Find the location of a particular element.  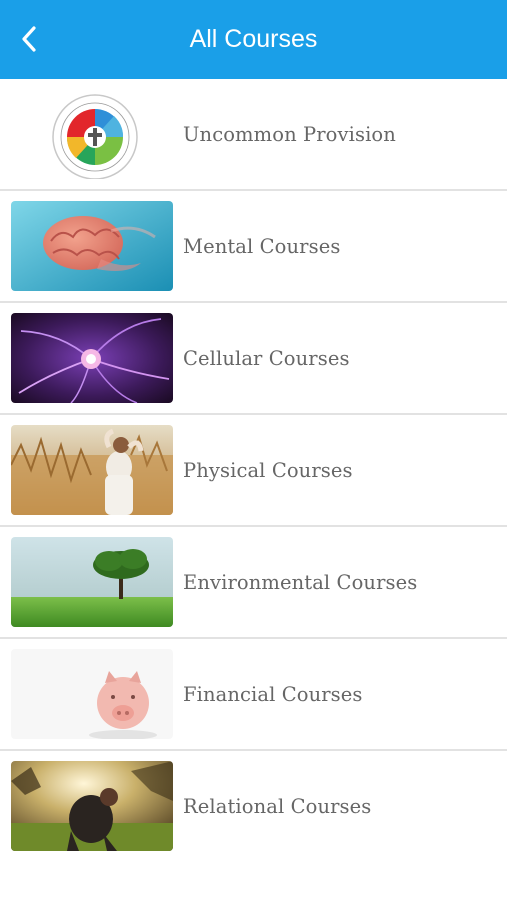

stretching-woman-image is located at coordinates (92, 470).